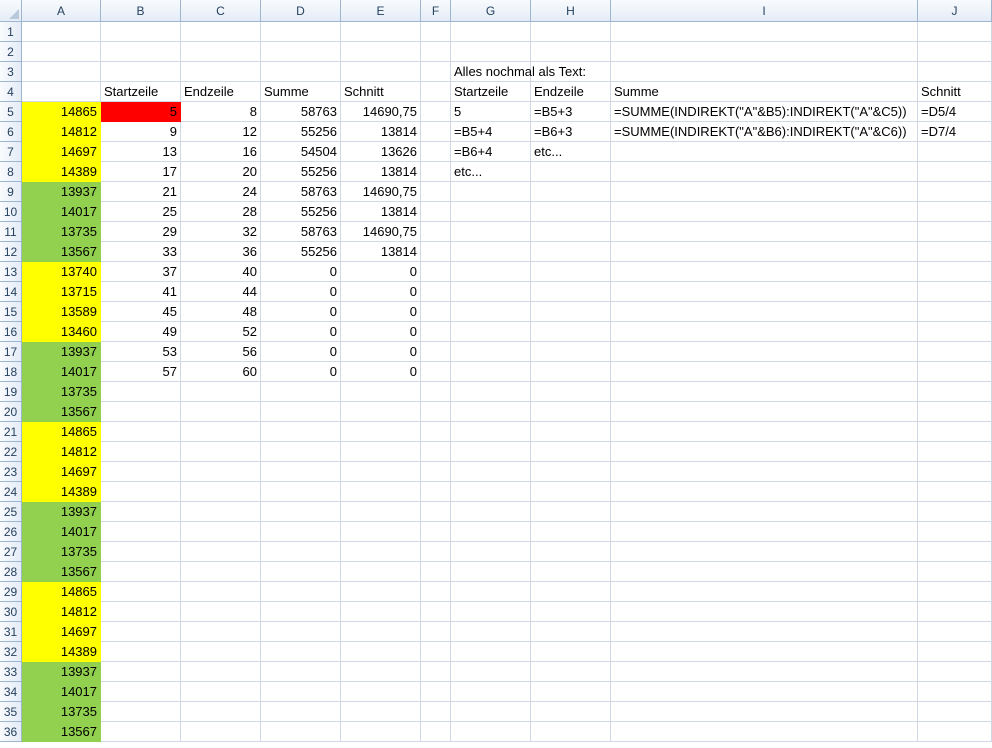 The height and width of the screenshot is (748, 992). What do you see at coordinates (491, 492) in the screenshot?
I see `cell-g24` at bounding box center [491, 492].